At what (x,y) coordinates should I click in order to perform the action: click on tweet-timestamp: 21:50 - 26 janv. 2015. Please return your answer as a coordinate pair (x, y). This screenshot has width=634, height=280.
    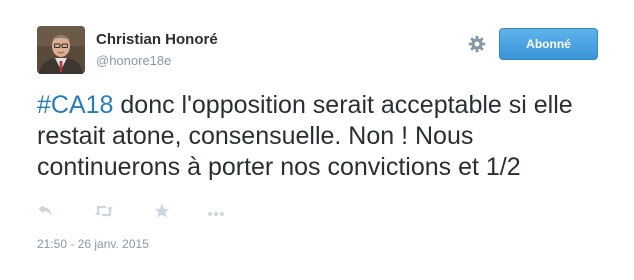
    Looking at the image, I should click on (93, 244).